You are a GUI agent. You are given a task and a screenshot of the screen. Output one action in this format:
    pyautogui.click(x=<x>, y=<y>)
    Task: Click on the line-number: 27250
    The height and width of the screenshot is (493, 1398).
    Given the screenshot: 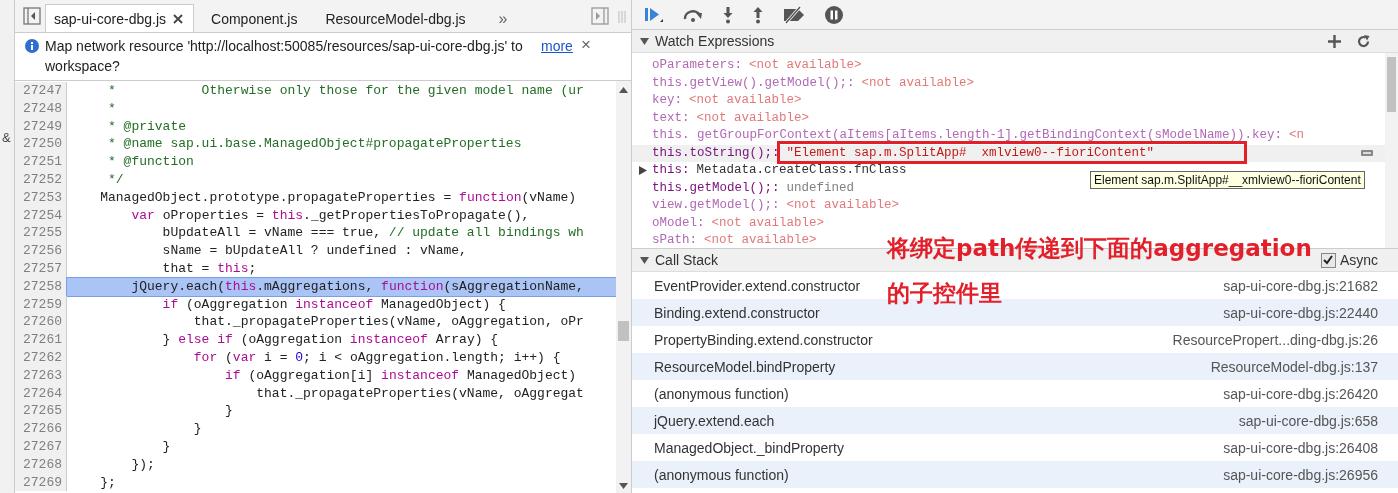 What is the action you would take?
    pyautogui.click(x=41, y=144)
    